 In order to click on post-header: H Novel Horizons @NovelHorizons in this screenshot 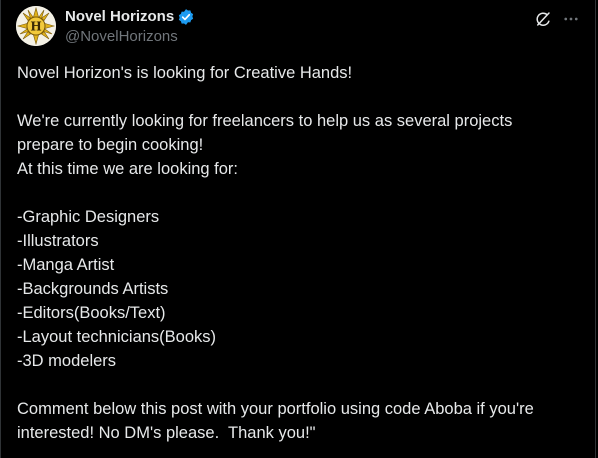, I will do `click(299, 27)`.